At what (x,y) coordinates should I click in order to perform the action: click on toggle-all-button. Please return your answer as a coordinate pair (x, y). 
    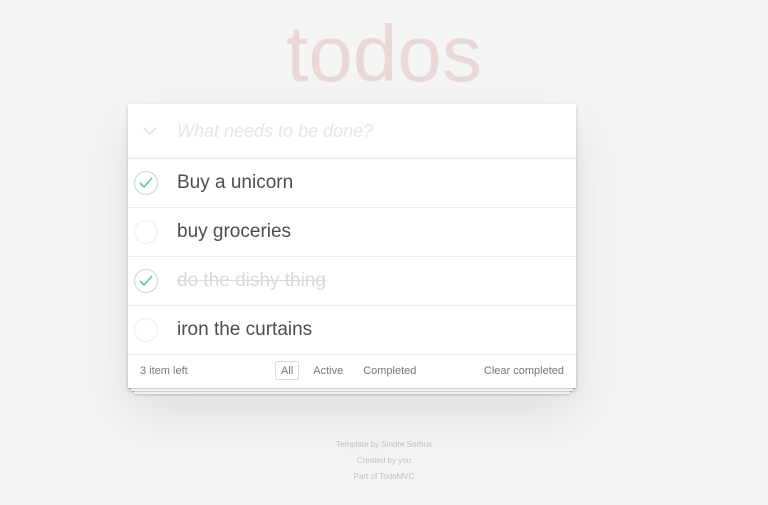
    Looking at the image, I should click on (150, 131).